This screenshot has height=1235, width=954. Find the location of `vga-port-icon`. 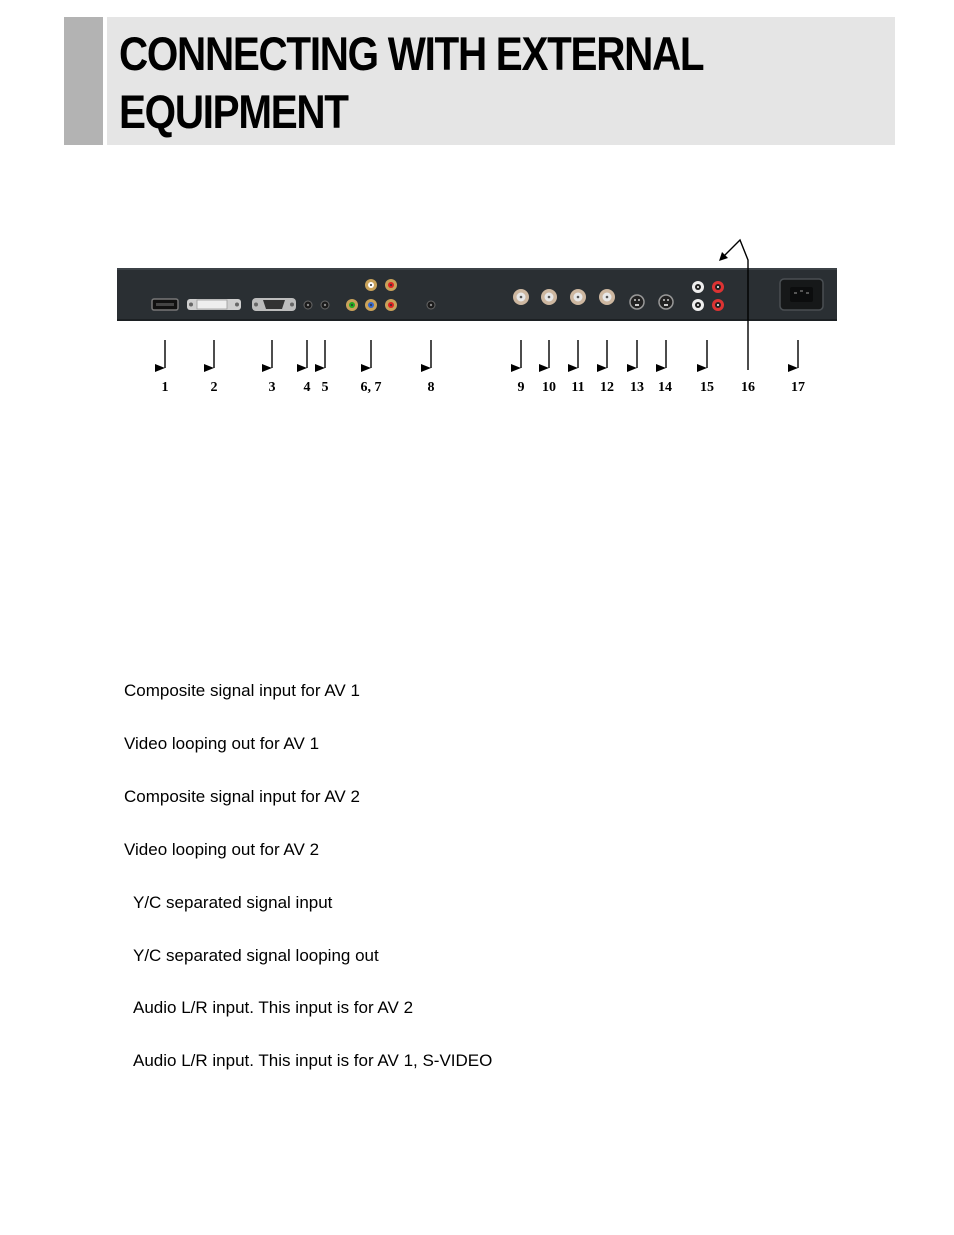

vga-port-icon is located at coordinates (274, 304).